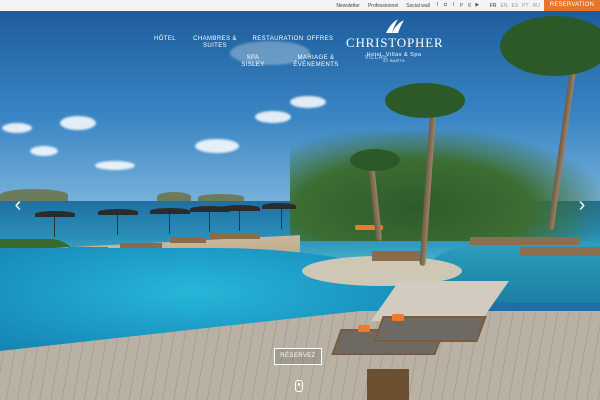  I want to click on nav-hotel: HÔTEL, so click(165, 39).